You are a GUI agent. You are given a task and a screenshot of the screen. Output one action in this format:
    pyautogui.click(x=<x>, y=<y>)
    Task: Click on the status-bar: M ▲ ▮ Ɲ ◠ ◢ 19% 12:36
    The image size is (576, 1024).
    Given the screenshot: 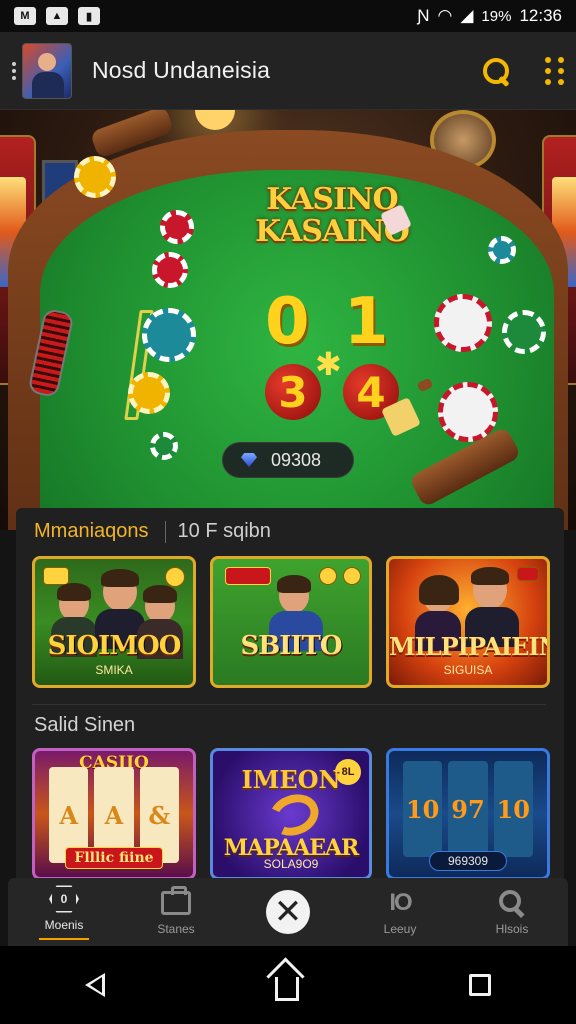 What is the action you would take?
    pyautogui.click(x=288, y=16)
    